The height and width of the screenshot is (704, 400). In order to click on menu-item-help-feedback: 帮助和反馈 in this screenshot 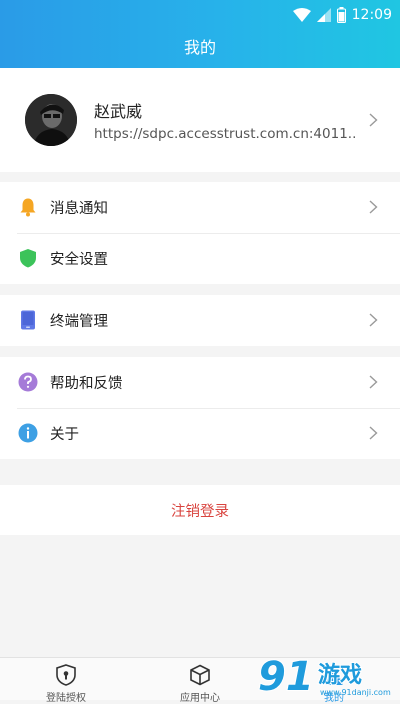, I will do `click(200, 382)`.